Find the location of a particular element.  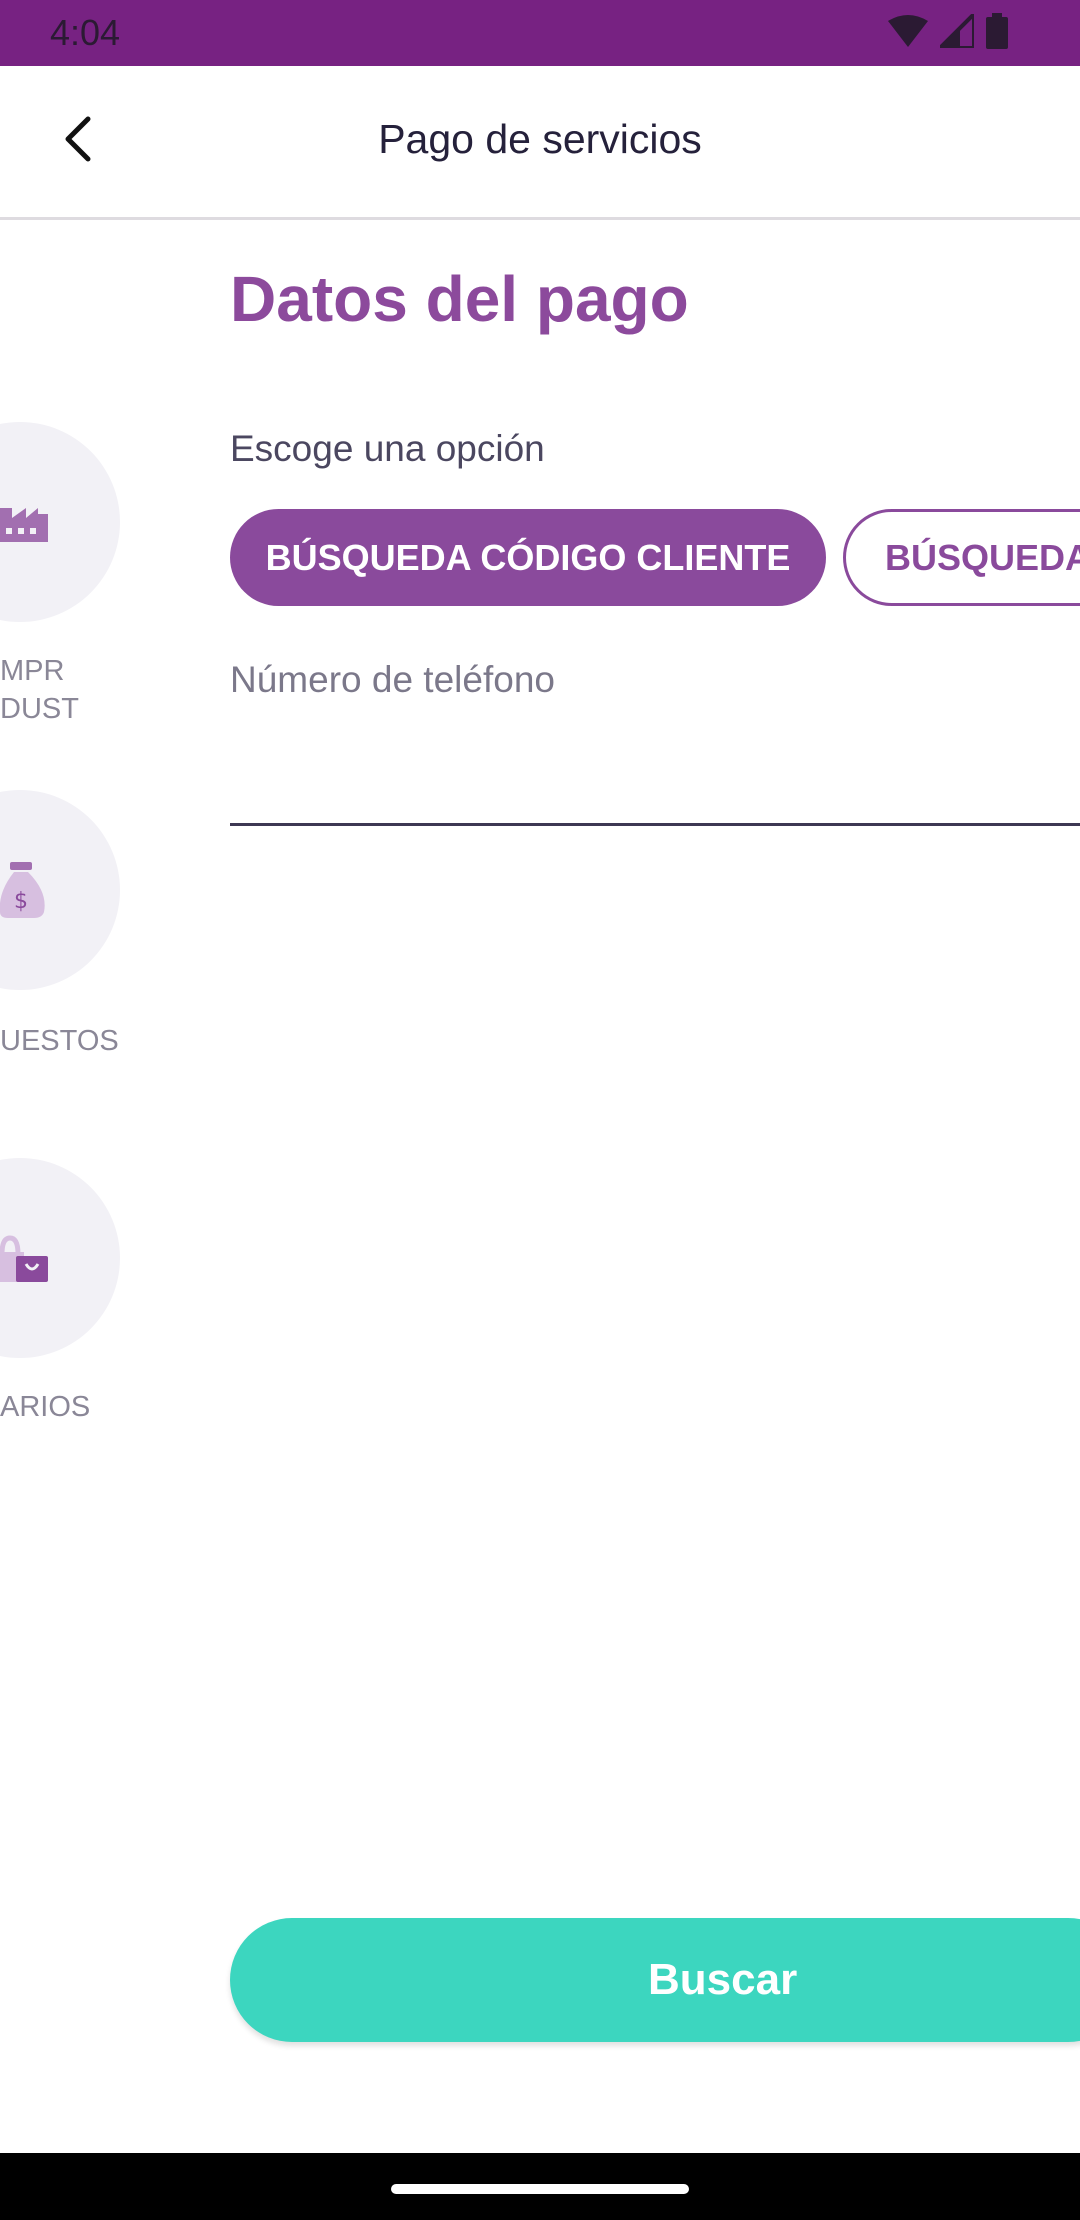

category-item-companies: MPR DUST is located at coordinates (65, 582).